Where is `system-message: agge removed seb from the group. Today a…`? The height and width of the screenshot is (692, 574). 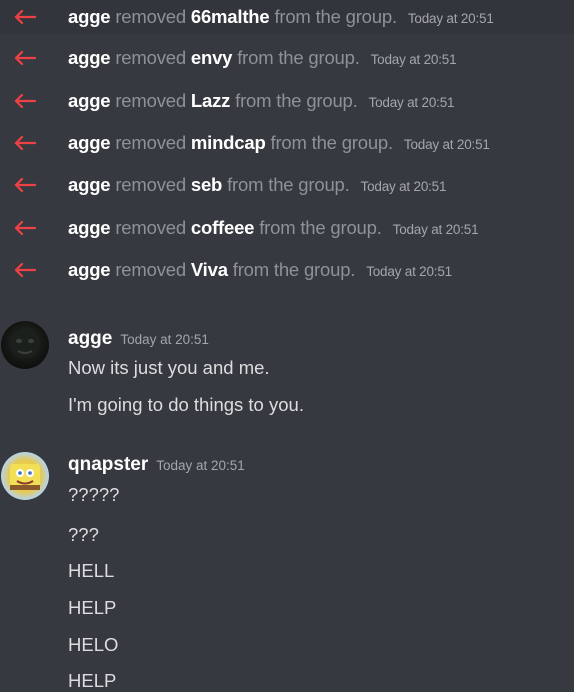
system-message: agge removed seb from the group. Today a… is located at coordinates (287, 185).